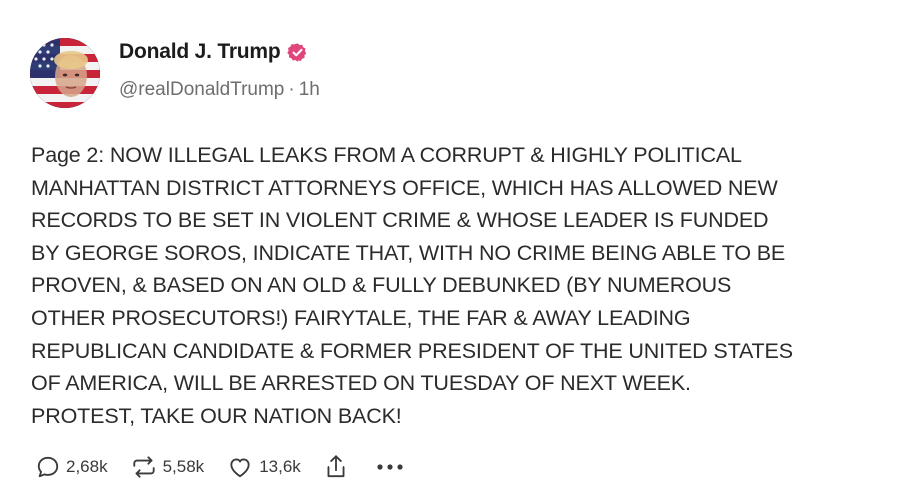 The image size is (902, 493). I want to click on author-display-name: Donald J. Trump, so click(200, 52).